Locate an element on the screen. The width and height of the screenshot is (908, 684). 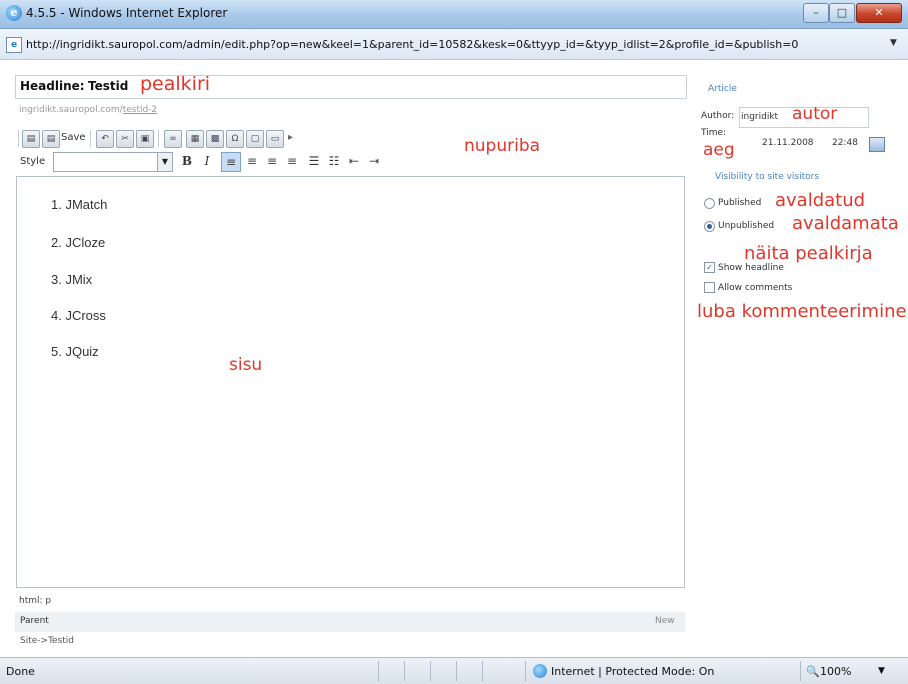
justify-button: ≡ is located at coordinates (292, 161).